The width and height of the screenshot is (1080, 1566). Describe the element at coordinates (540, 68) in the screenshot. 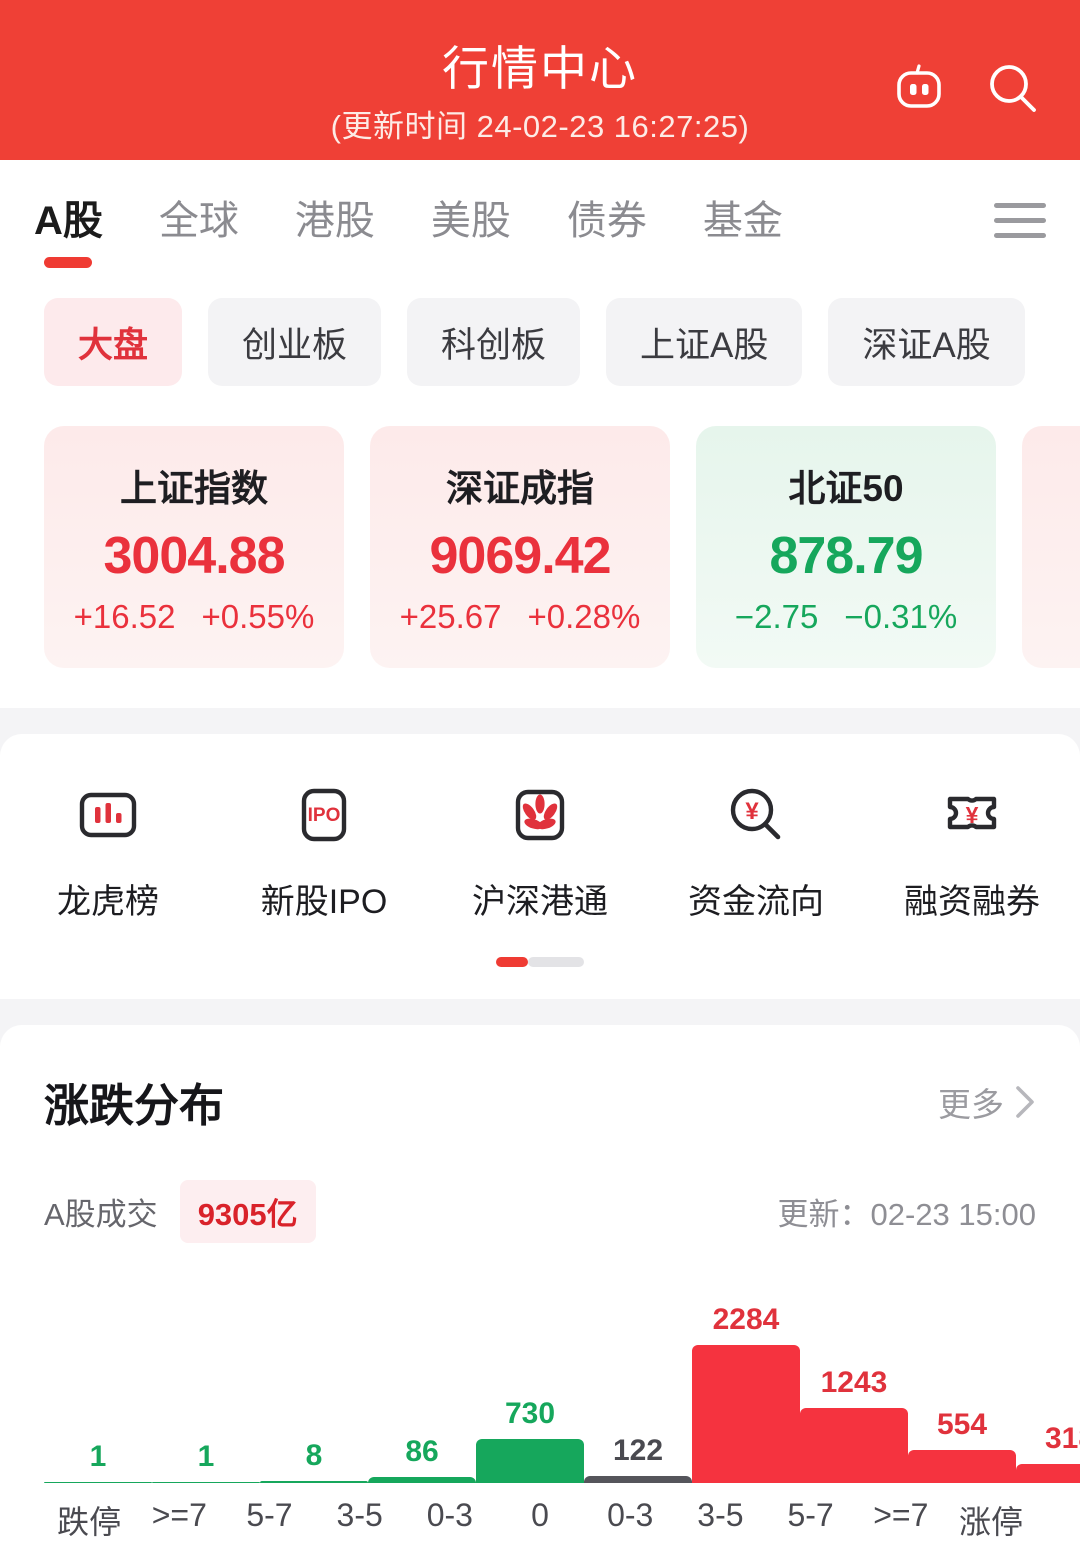

I see `page-title: 行情中心` at that location.